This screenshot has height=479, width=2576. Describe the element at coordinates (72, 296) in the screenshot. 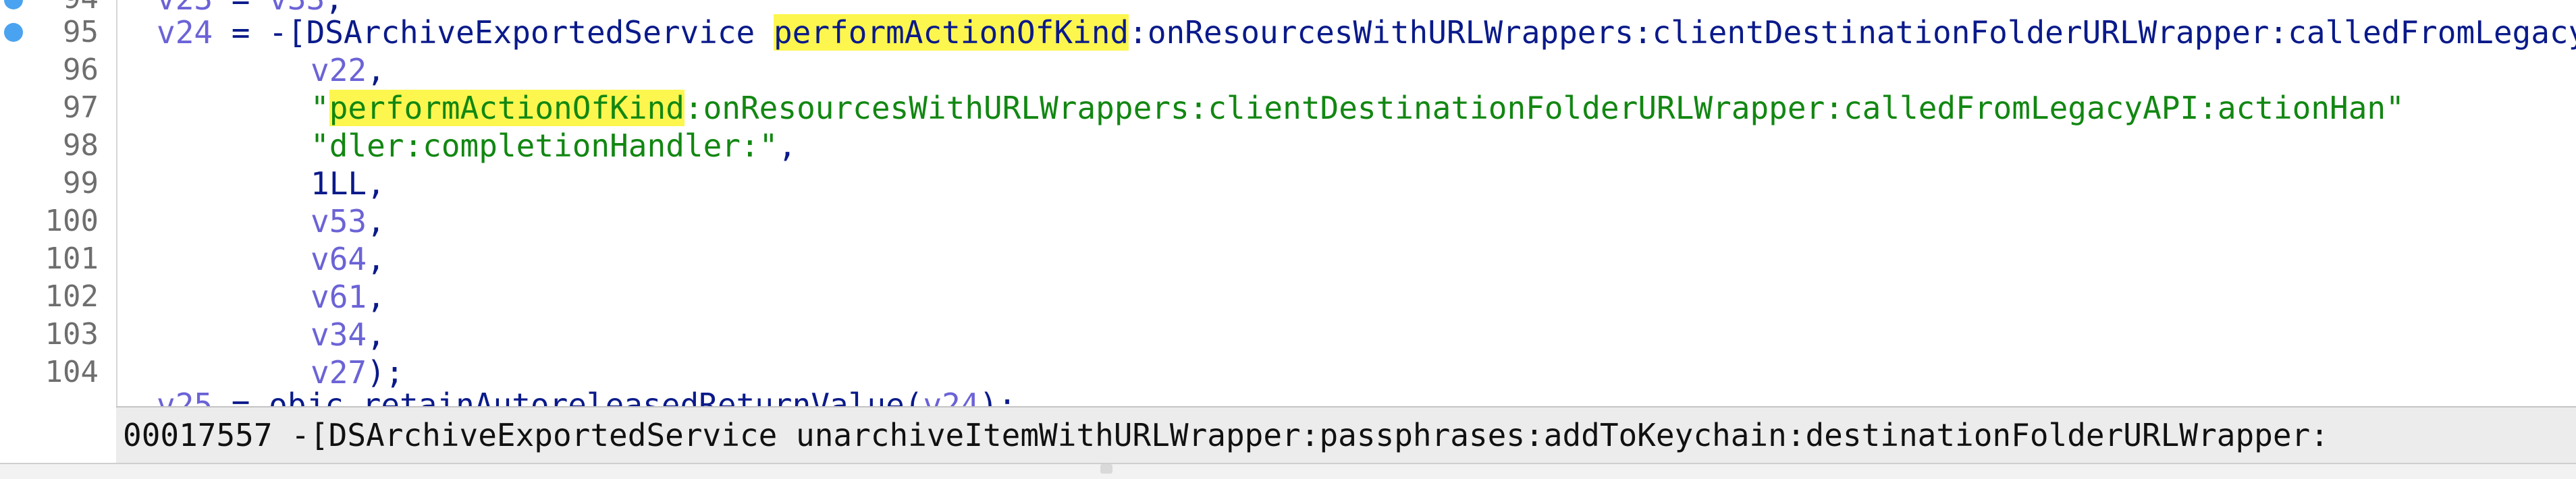

I see `line-number: 102` at that location.